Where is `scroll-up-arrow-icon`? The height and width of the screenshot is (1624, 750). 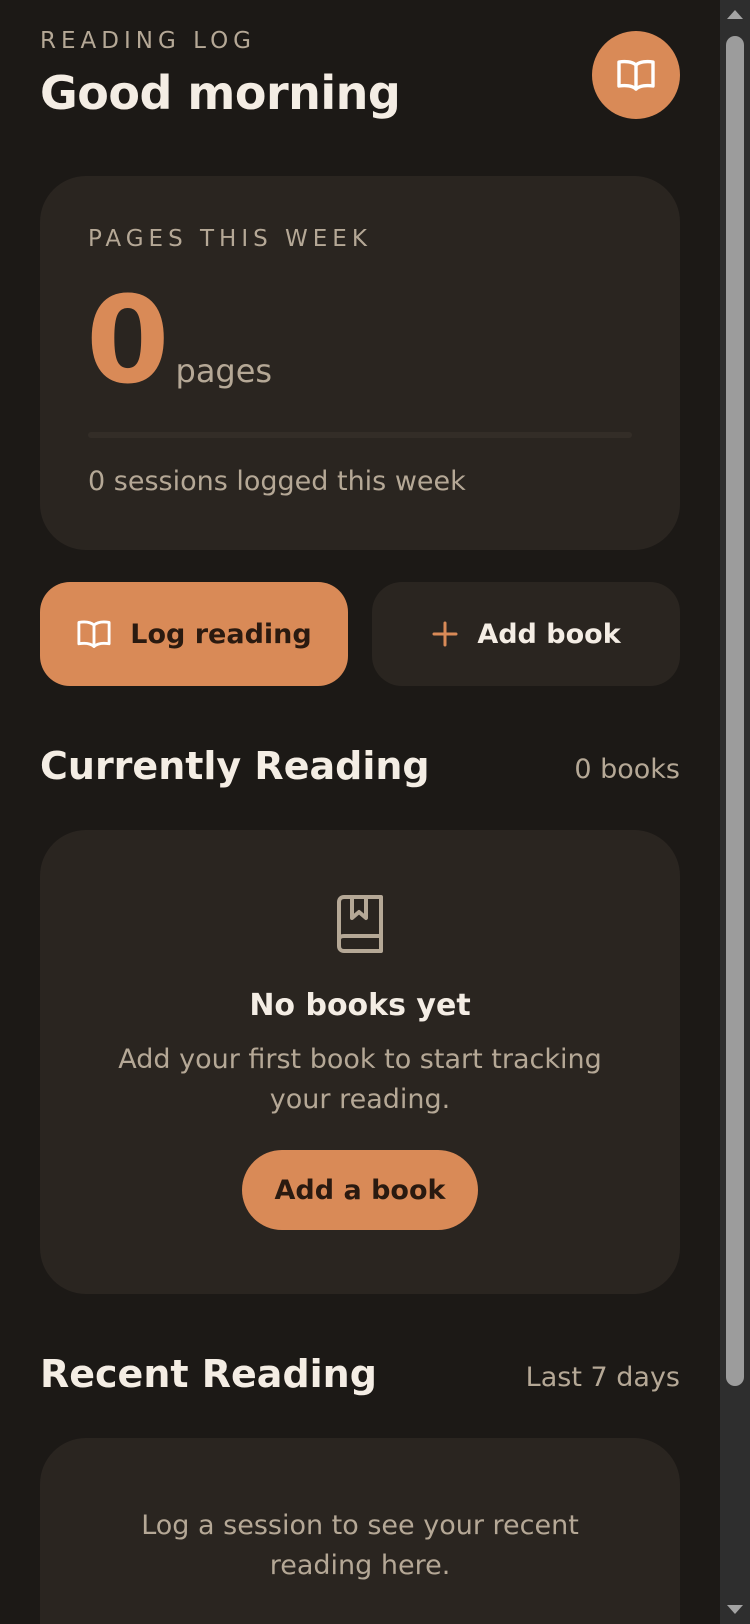 scroll-up-arrow-icon is located at coordinates (735, 14).